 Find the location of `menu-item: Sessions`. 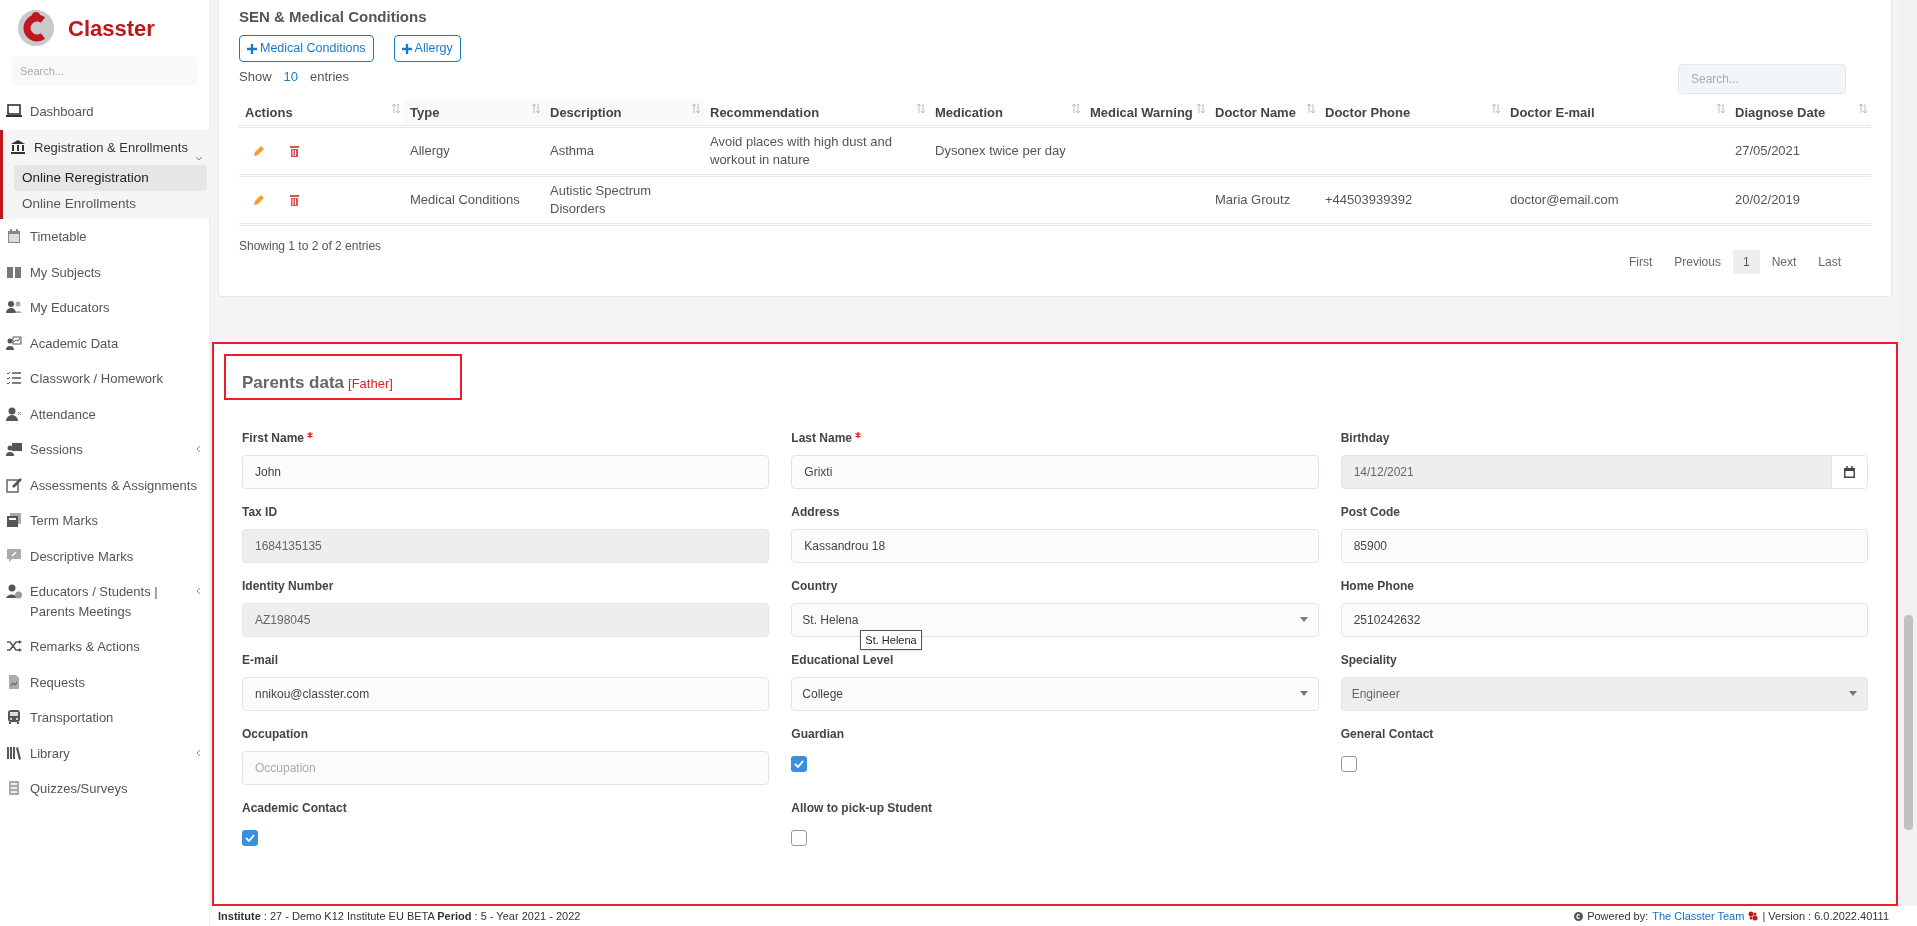

menu-item: Sessions is located at coordinates (104, 450).